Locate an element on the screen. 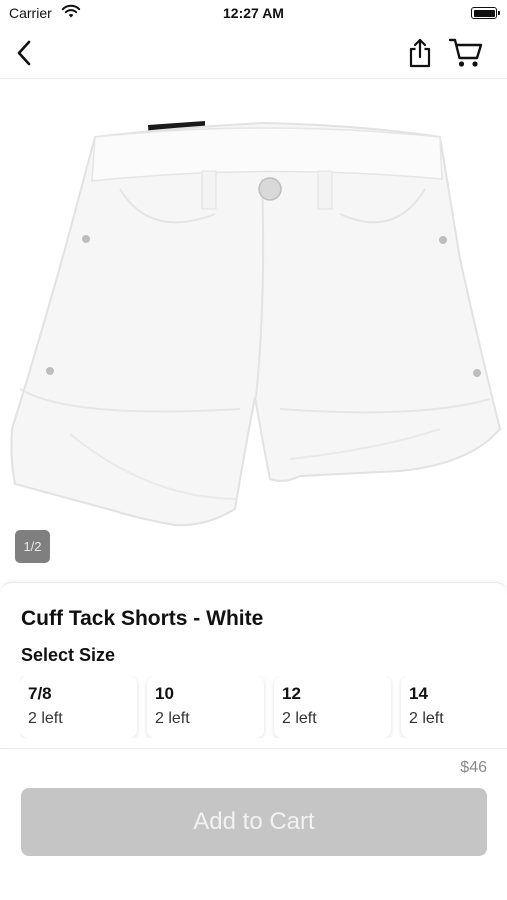  size-option-14: 14 2 left is located at coordinates (454, 707).